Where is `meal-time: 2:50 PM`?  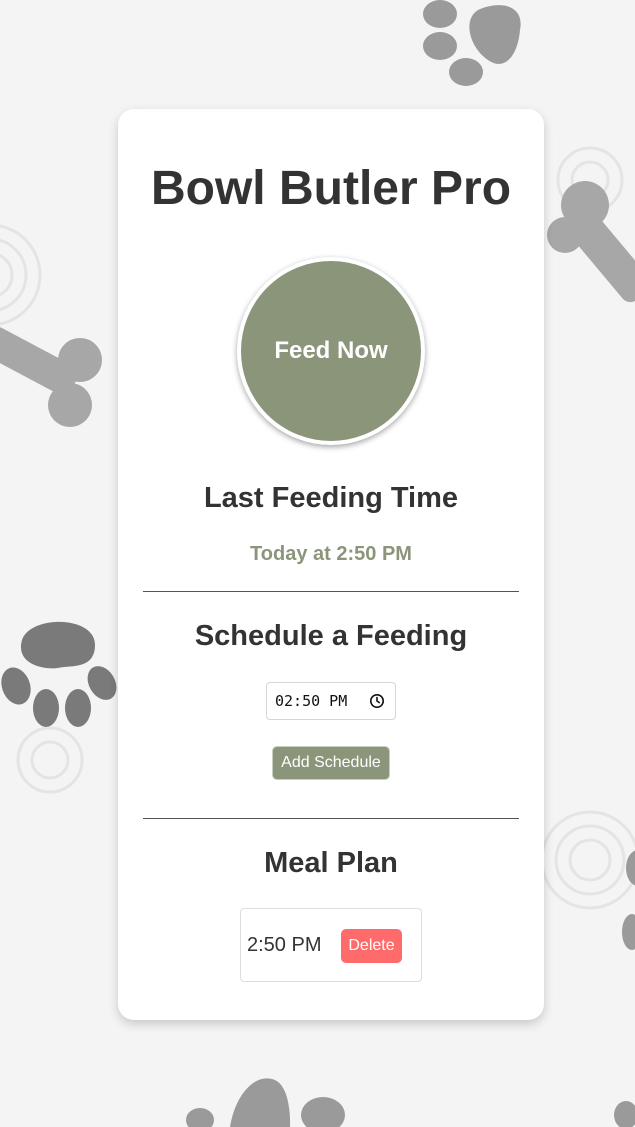 meal-time: 2:50 PM is located at coordinates (284, 945).